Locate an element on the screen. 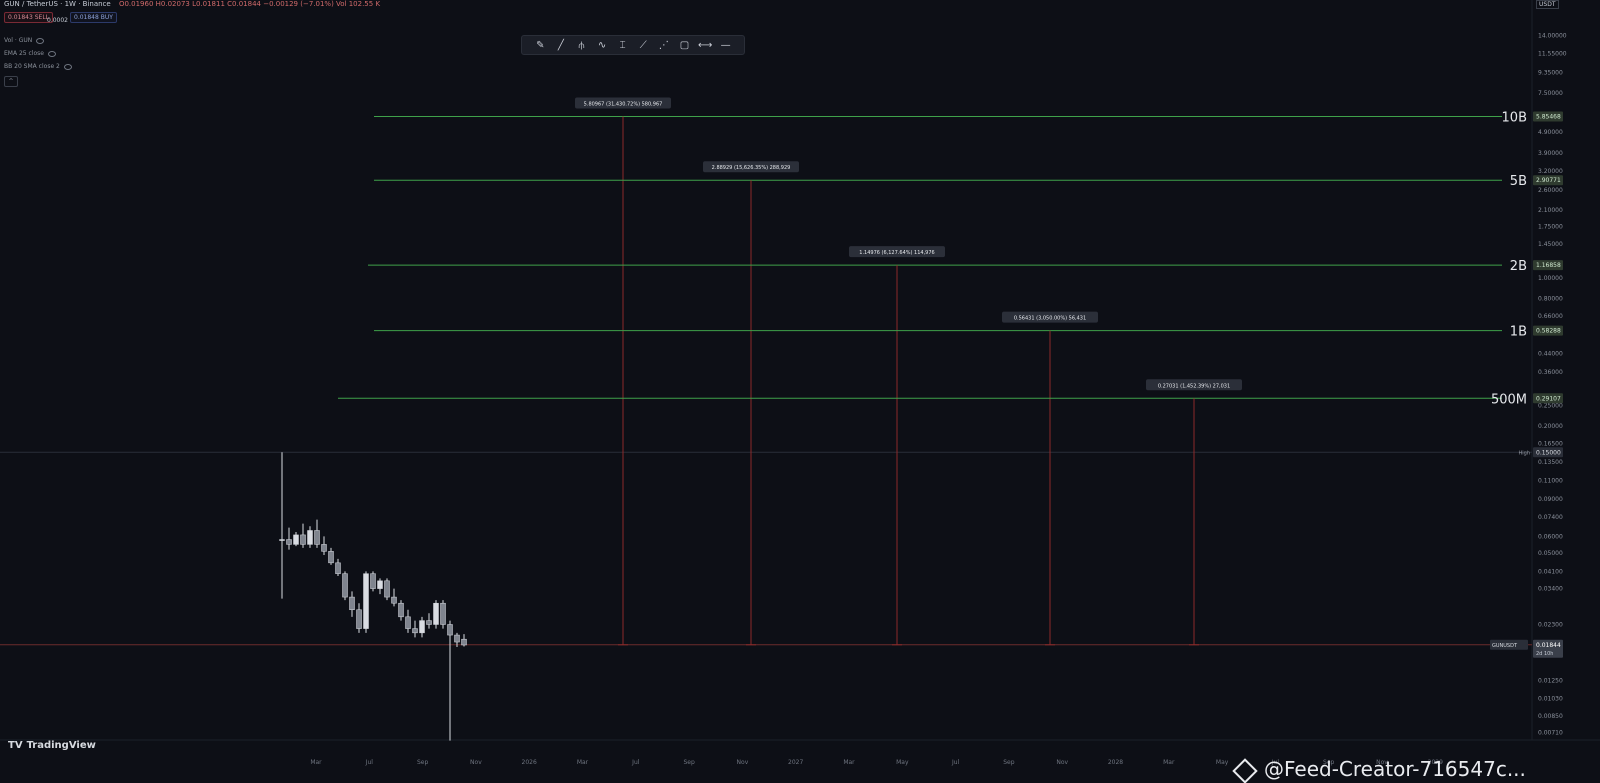 This screenshot has width=1600, height=783. tradingview-logo-icon: TV is located at coordinates (15, 745).